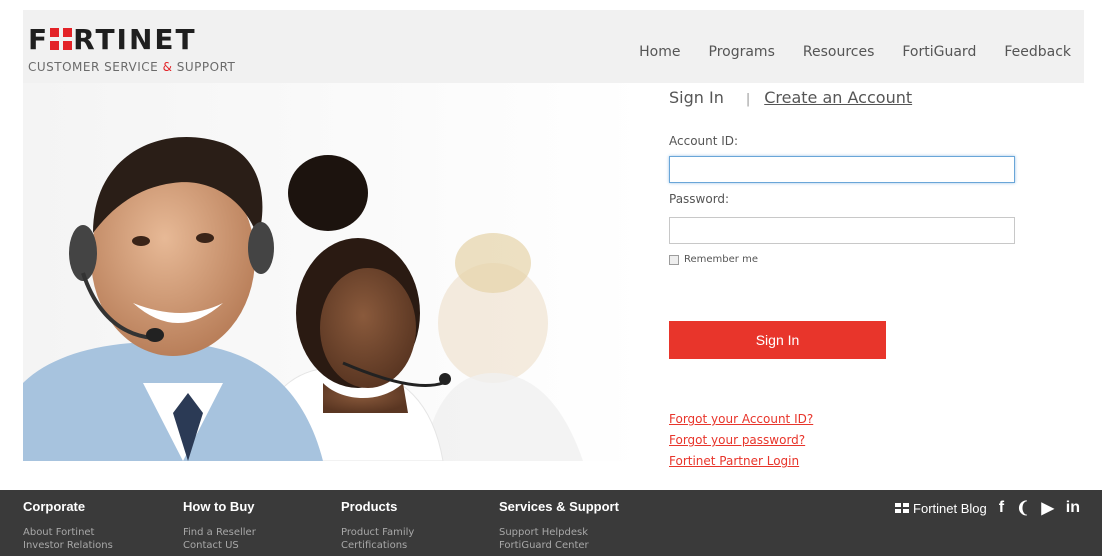 The width and height of the screenshot is (1102, 556). I want to click on social-links: Fortinet Blog f ❨ ▶ in, so click(987, 508).